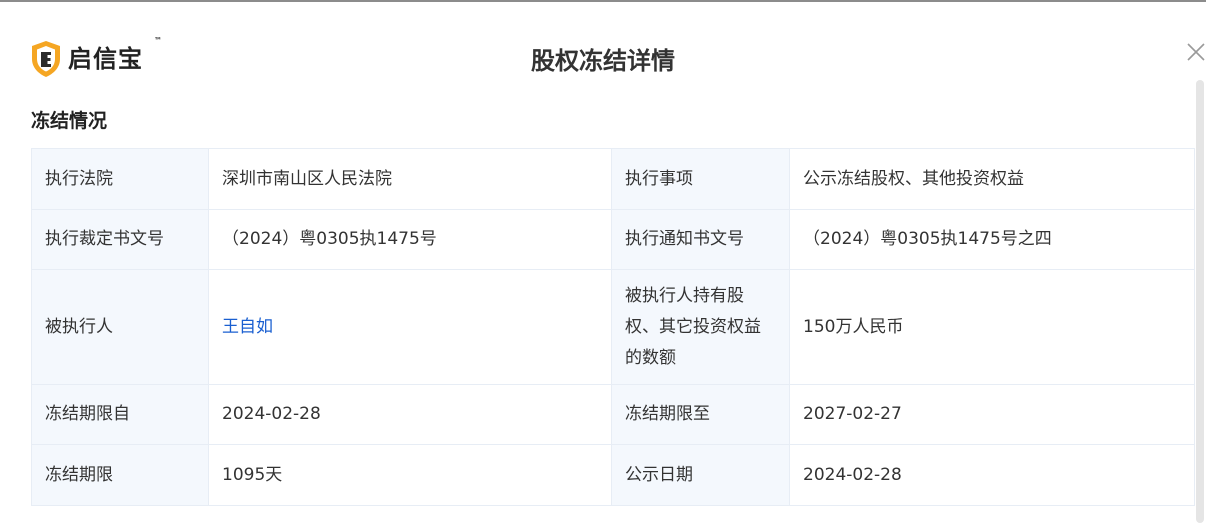  What do you see at coordinates (700, 239) in the screenshot?
I see `label-notice-number: 执行通知书文号` at bounding box center [700, 239].